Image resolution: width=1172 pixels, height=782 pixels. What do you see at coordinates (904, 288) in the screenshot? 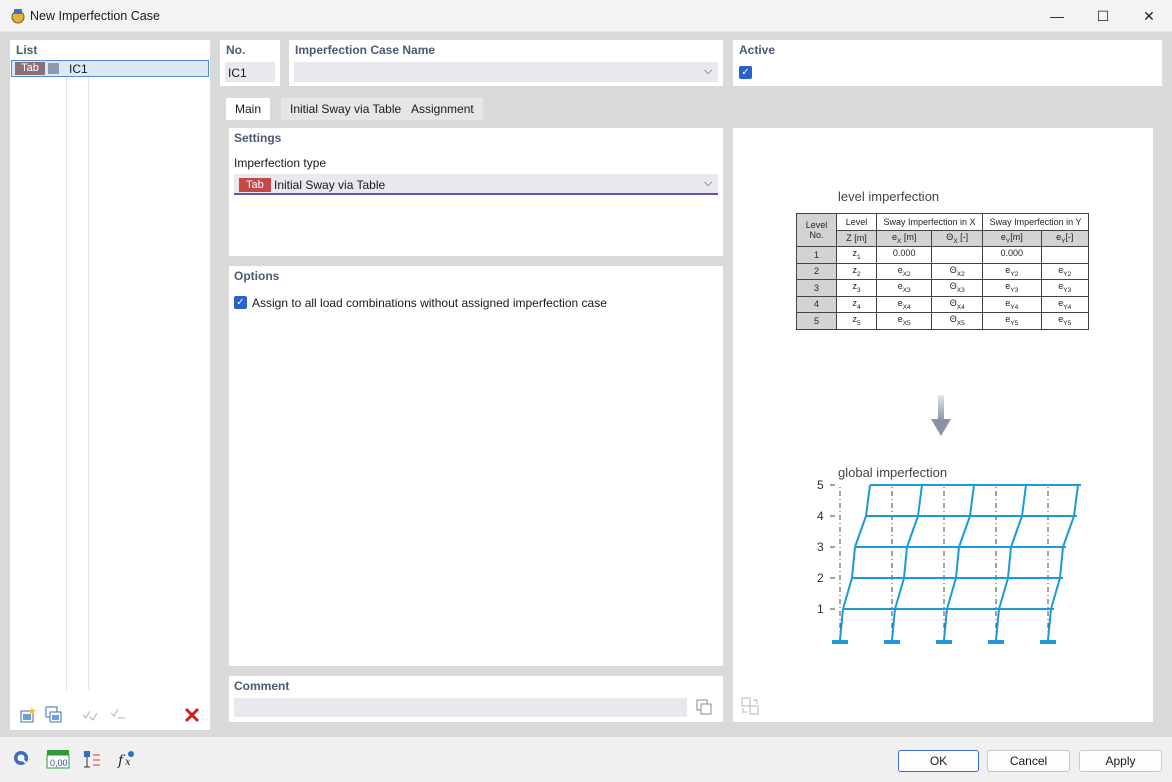
I see `table-cell: eX3` at bounding box center [904, 288].